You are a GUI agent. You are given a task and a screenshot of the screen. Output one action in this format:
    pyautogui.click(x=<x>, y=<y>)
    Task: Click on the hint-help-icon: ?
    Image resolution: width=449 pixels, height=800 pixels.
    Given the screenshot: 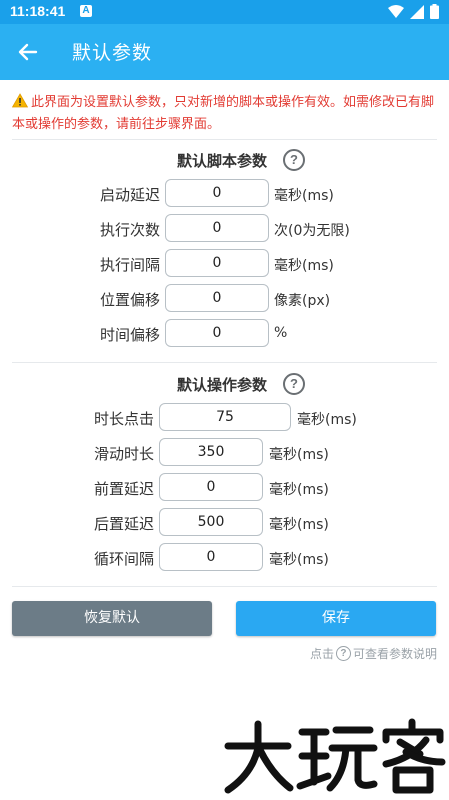 What is the action you would take?
    pyautogui.click(x=343, y=653)
    